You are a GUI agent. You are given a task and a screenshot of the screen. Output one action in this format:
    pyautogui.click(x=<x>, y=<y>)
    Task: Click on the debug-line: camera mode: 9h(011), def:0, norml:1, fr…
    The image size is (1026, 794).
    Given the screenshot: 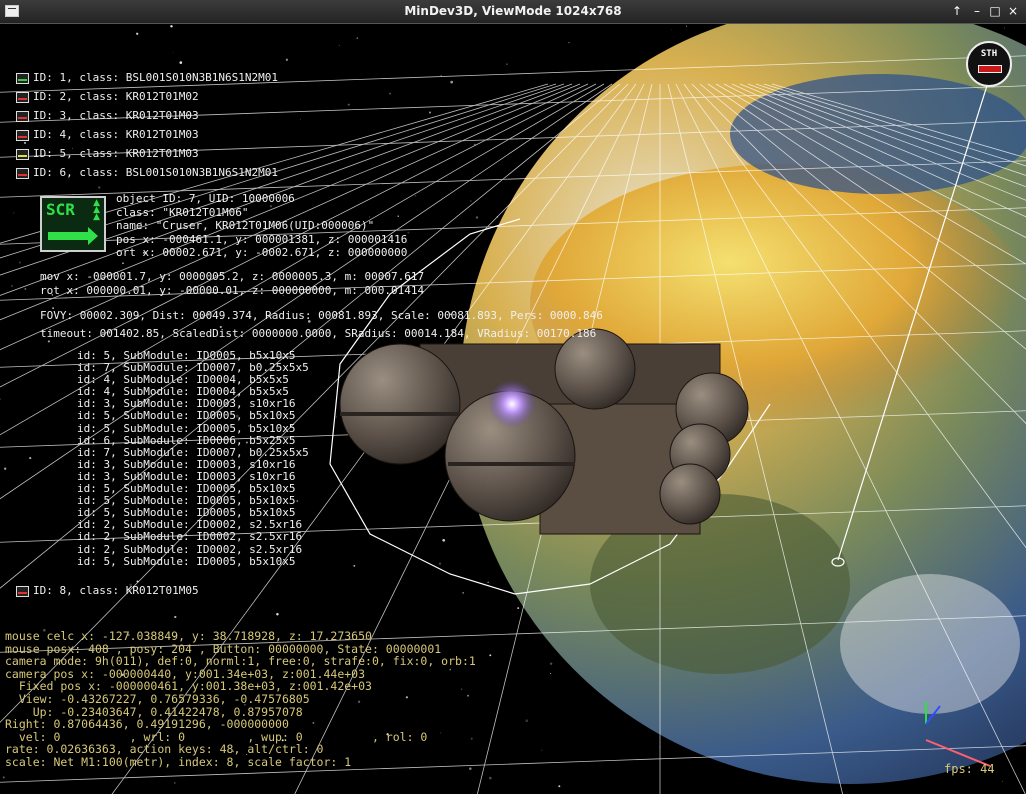 What is the action you would take?
    pyautogui.click(x=240, y=661)
    